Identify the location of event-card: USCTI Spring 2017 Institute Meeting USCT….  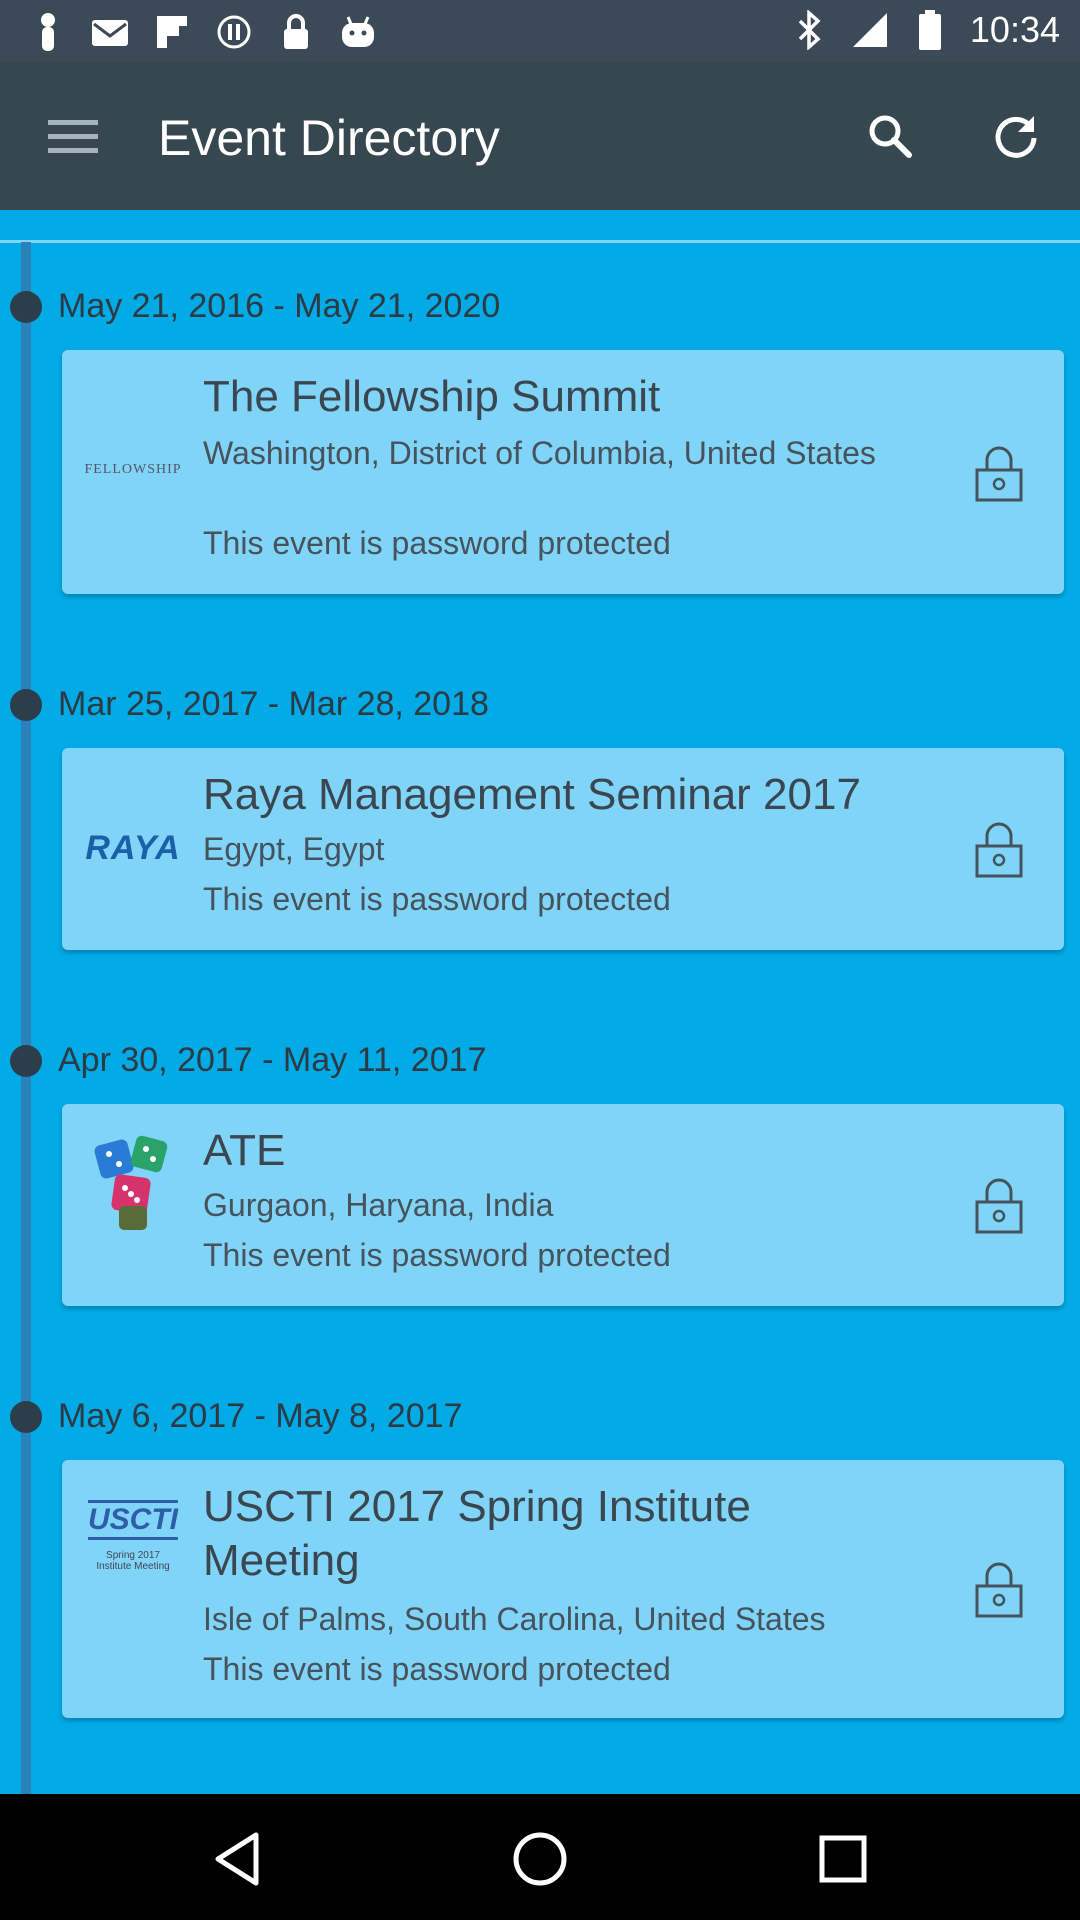
(563, 1589).